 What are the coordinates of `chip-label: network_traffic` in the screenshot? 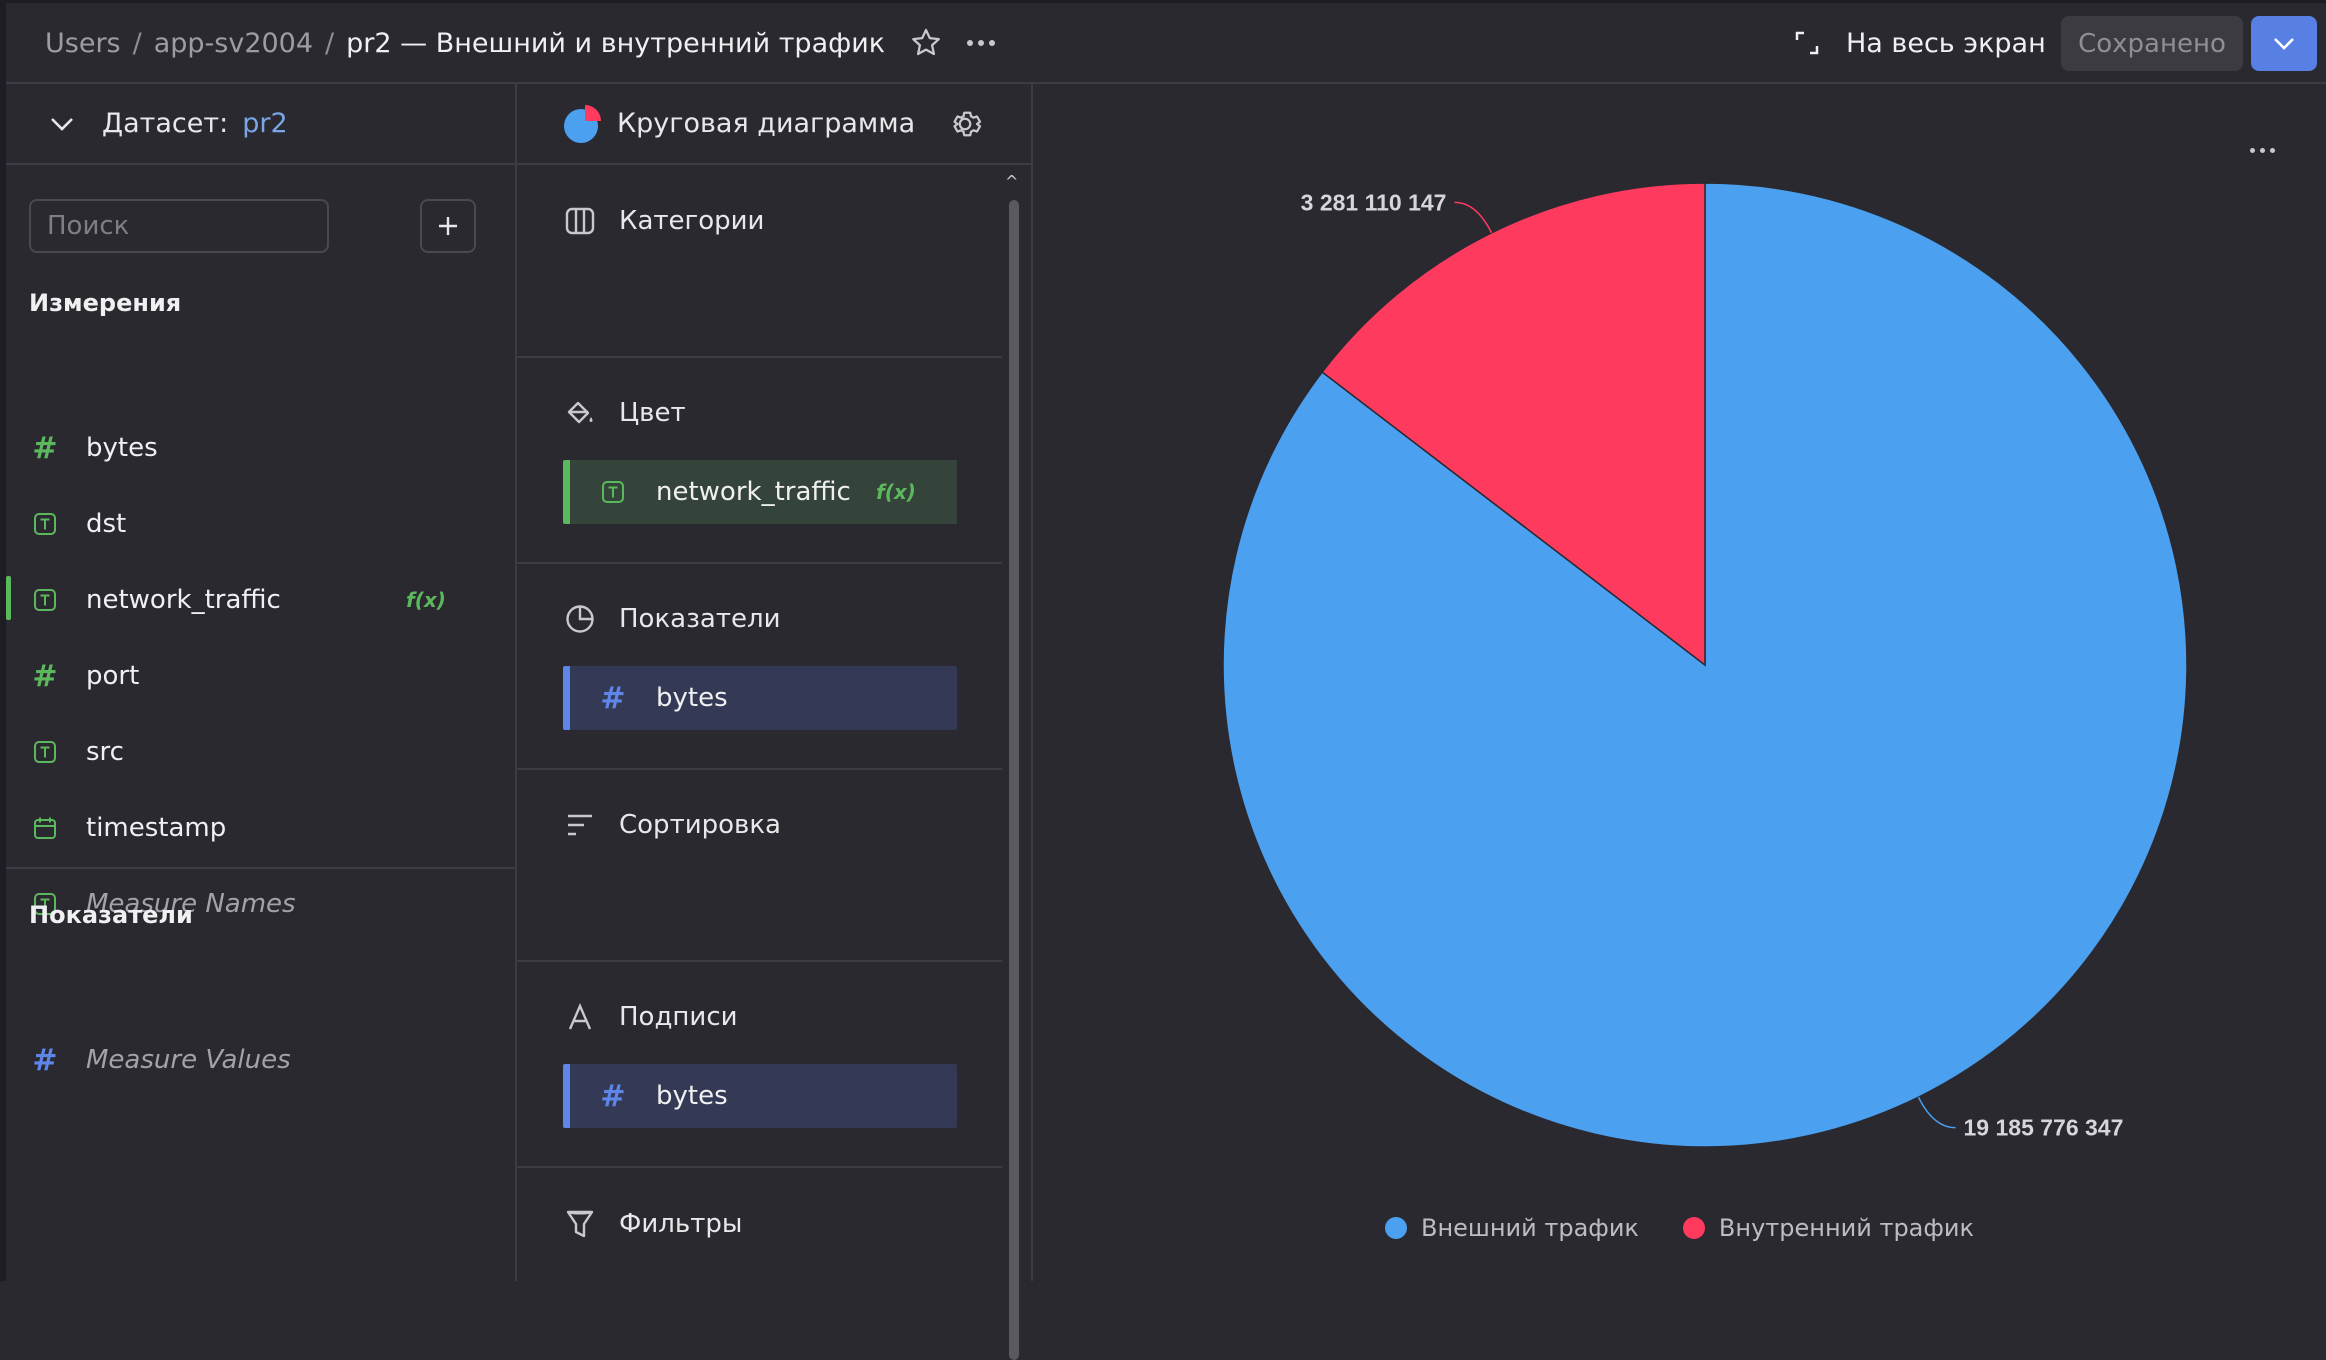 It's located at (753, 492).